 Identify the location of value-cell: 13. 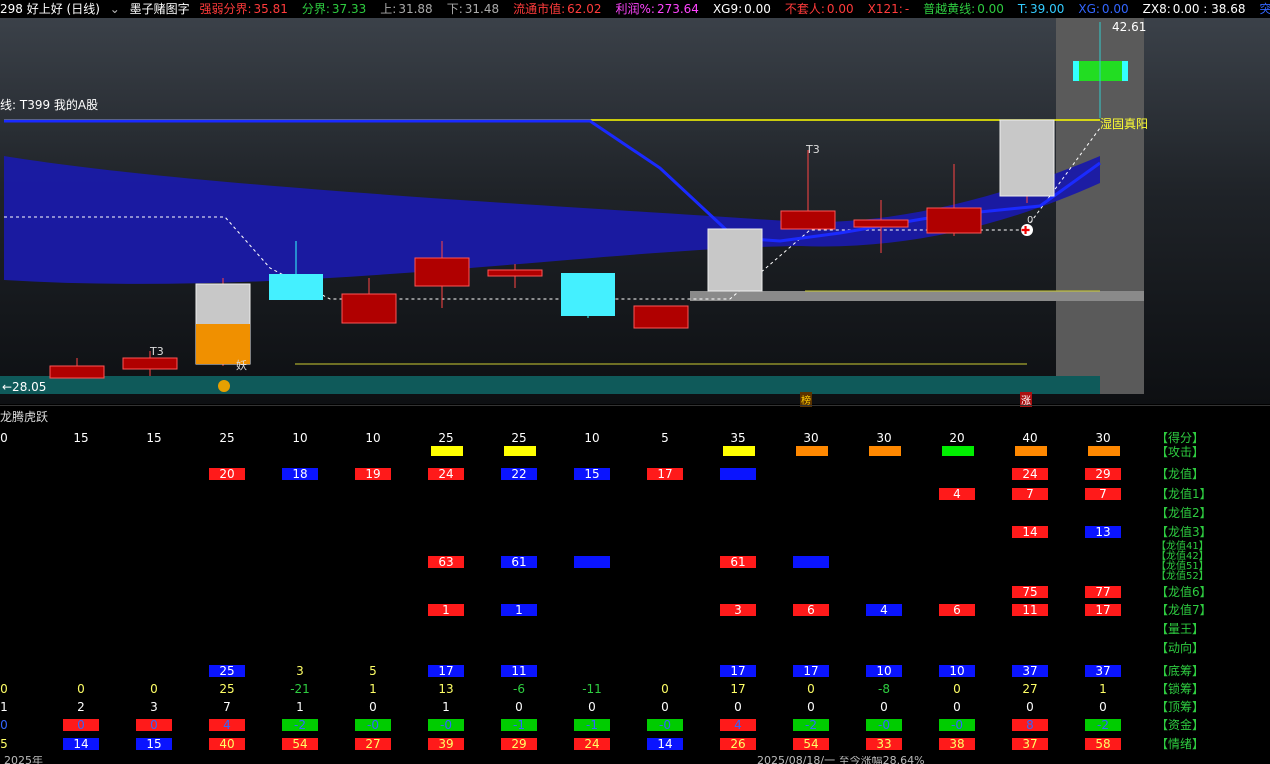
(1103, 532).